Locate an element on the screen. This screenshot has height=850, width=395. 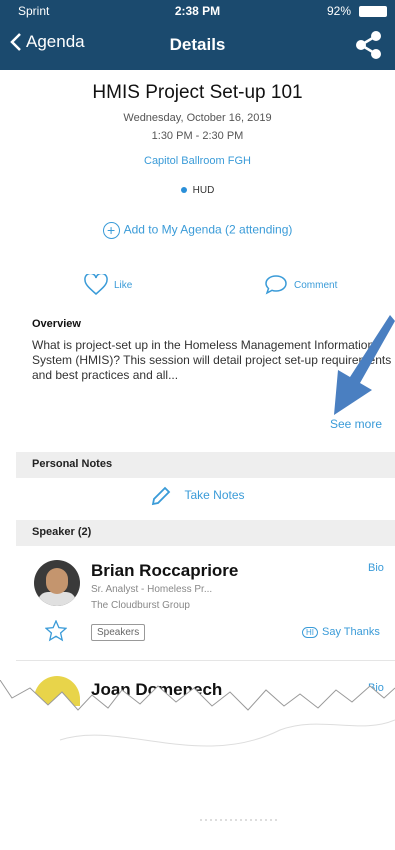
share-icon is located at coordinates (368, 45).